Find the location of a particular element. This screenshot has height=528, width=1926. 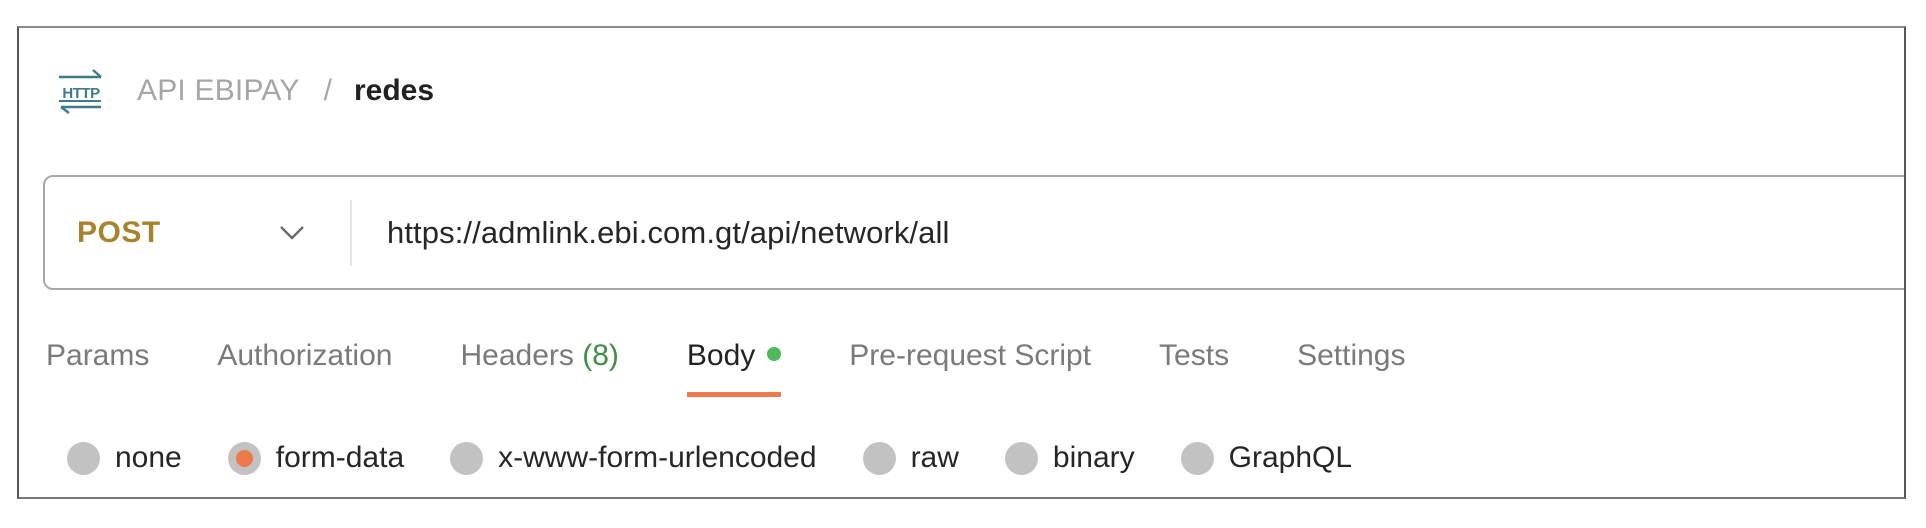

radio-label: GraphQL is located at coordinates (1290, 457).